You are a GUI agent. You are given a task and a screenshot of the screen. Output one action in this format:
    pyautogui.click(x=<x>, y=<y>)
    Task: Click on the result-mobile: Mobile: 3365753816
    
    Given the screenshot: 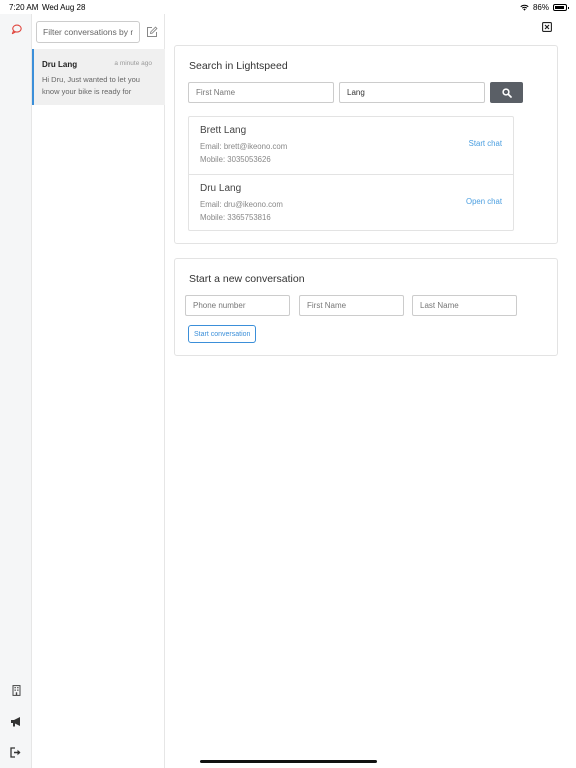 What is the action you would take?
    pyautogui.click(x=235, y=217)
    